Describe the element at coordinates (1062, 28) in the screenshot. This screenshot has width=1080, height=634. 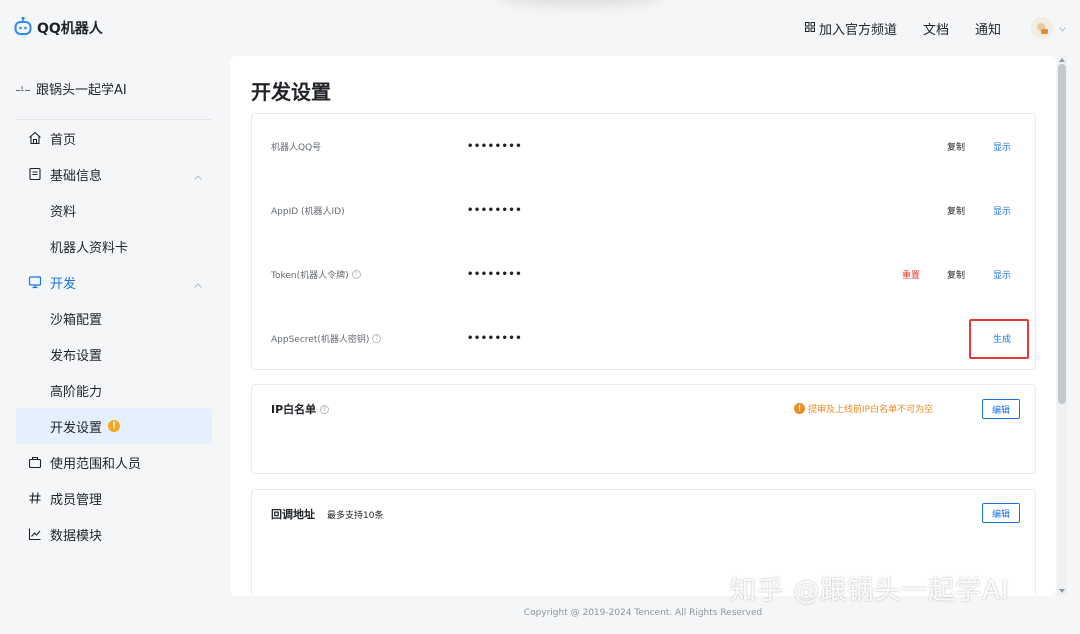
I see `chevron-down-icon` at that location.